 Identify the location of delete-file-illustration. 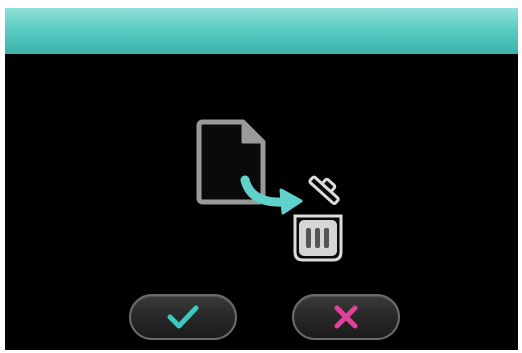
(269, 190).